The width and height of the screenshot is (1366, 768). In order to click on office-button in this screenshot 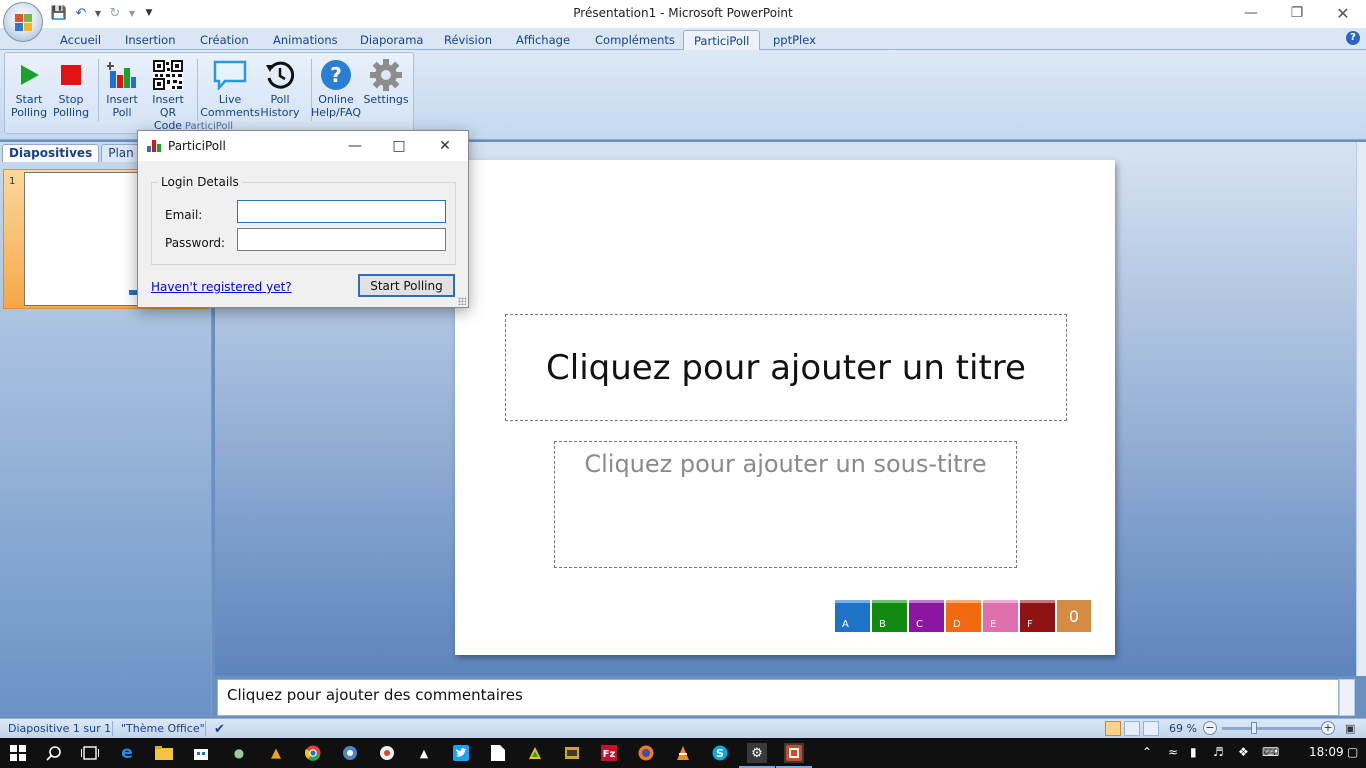, I will do `click(23, 22)`.